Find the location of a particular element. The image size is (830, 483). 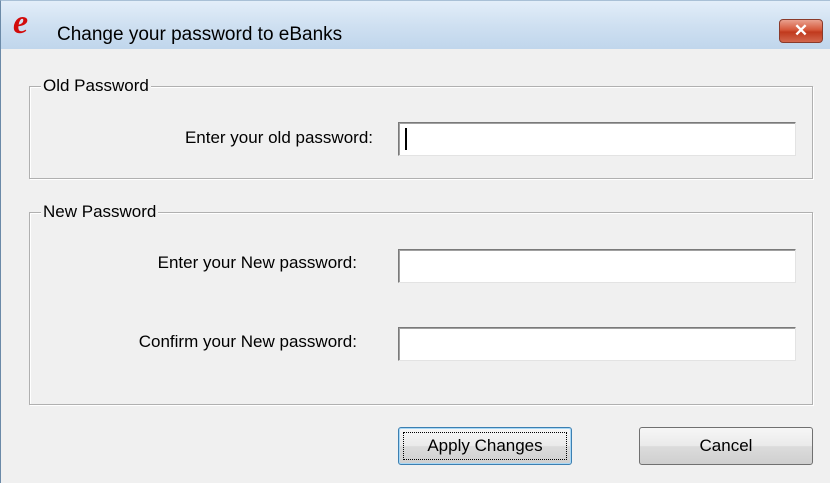

ebanks-logo-icon: e is located at coordinates (21, 22).